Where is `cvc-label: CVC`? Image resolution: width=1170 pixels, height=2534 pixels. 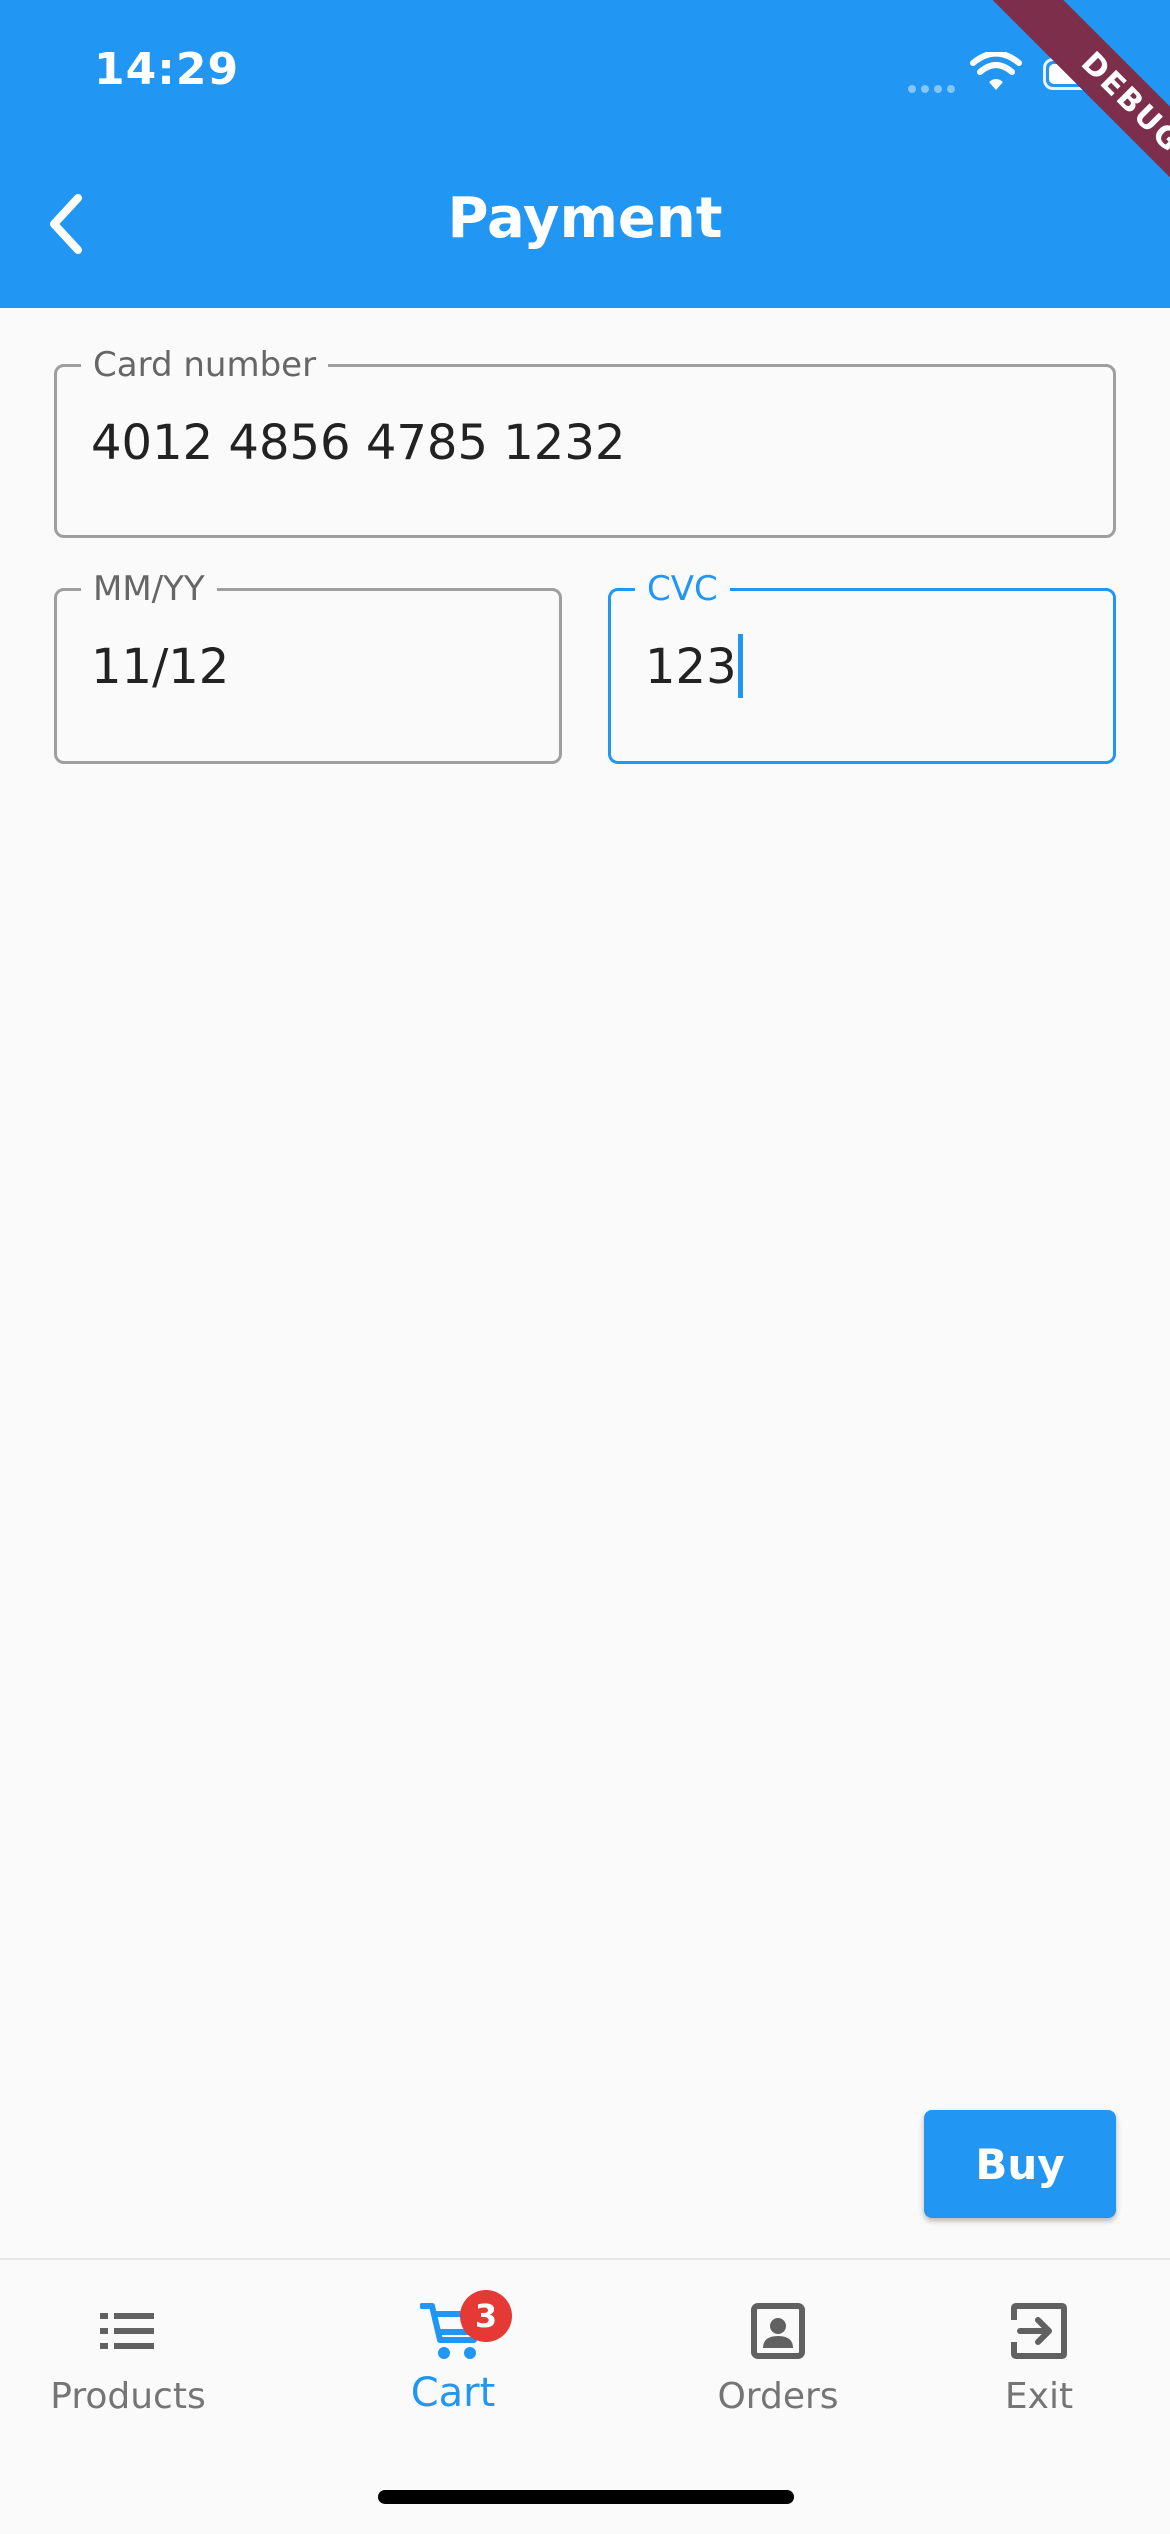 cvc-label: CVC is located at coordinates (682, 589).